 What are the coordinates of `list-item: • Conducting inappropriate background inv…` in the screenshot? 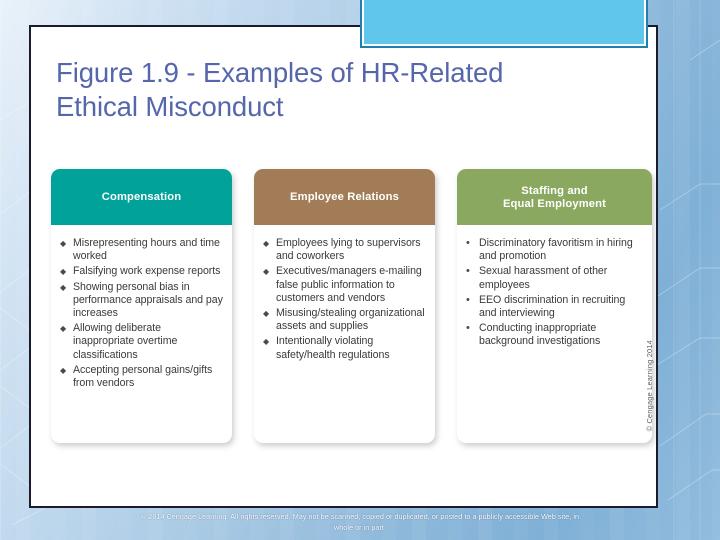 It's located at (554, 335).